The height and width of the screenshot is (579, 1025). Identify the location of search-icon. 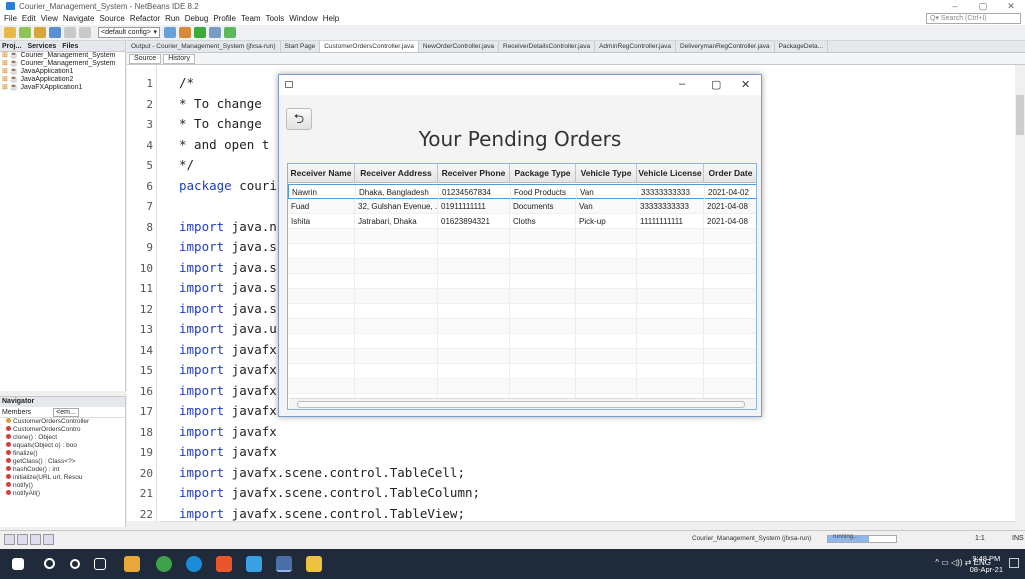
(49, 563).